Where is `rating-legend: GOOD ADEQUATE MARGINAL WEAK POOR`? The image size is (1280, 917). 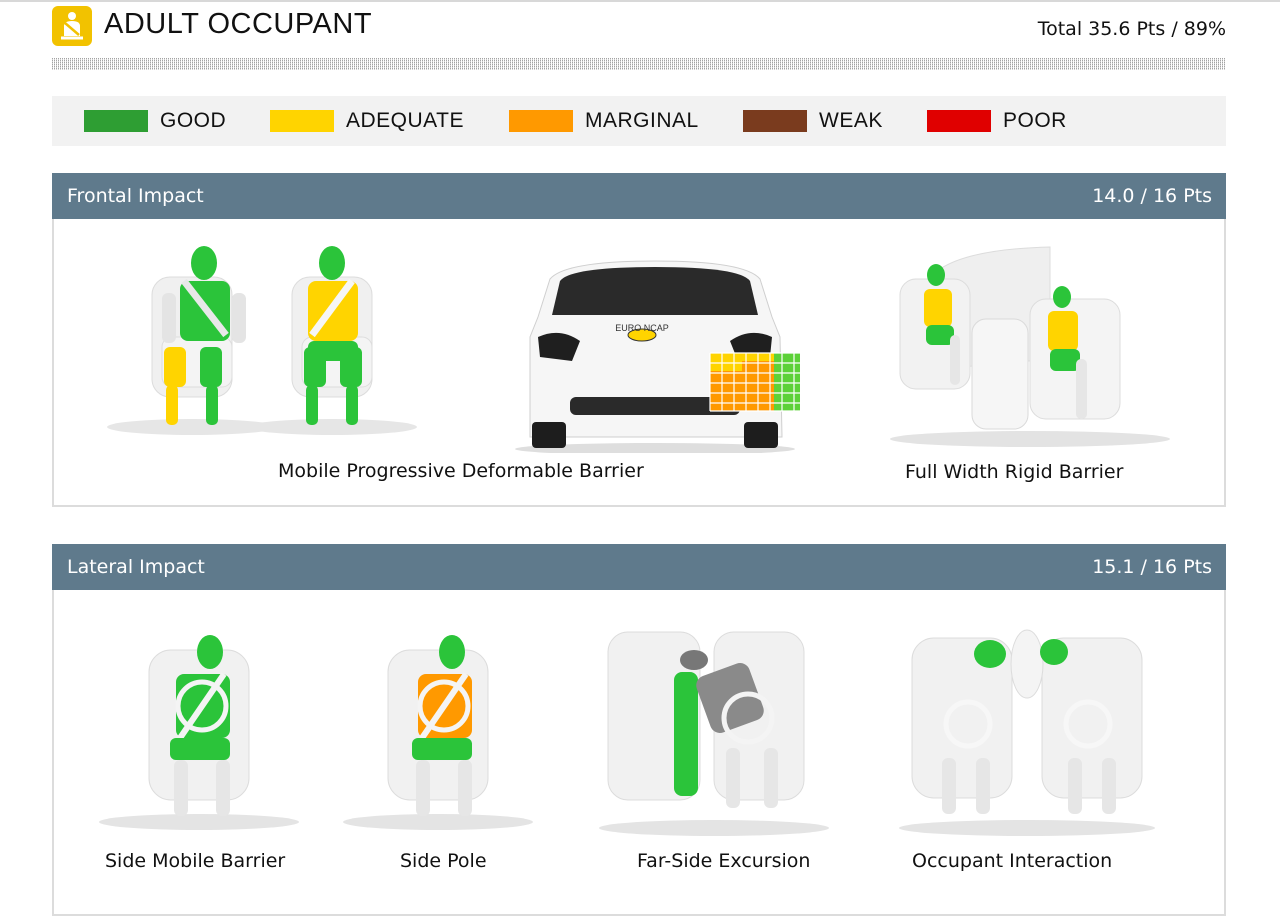
rating-legend: GOOD ADEQUATE MARGINAL WEAK POOR is located at coordinates (639, 121).